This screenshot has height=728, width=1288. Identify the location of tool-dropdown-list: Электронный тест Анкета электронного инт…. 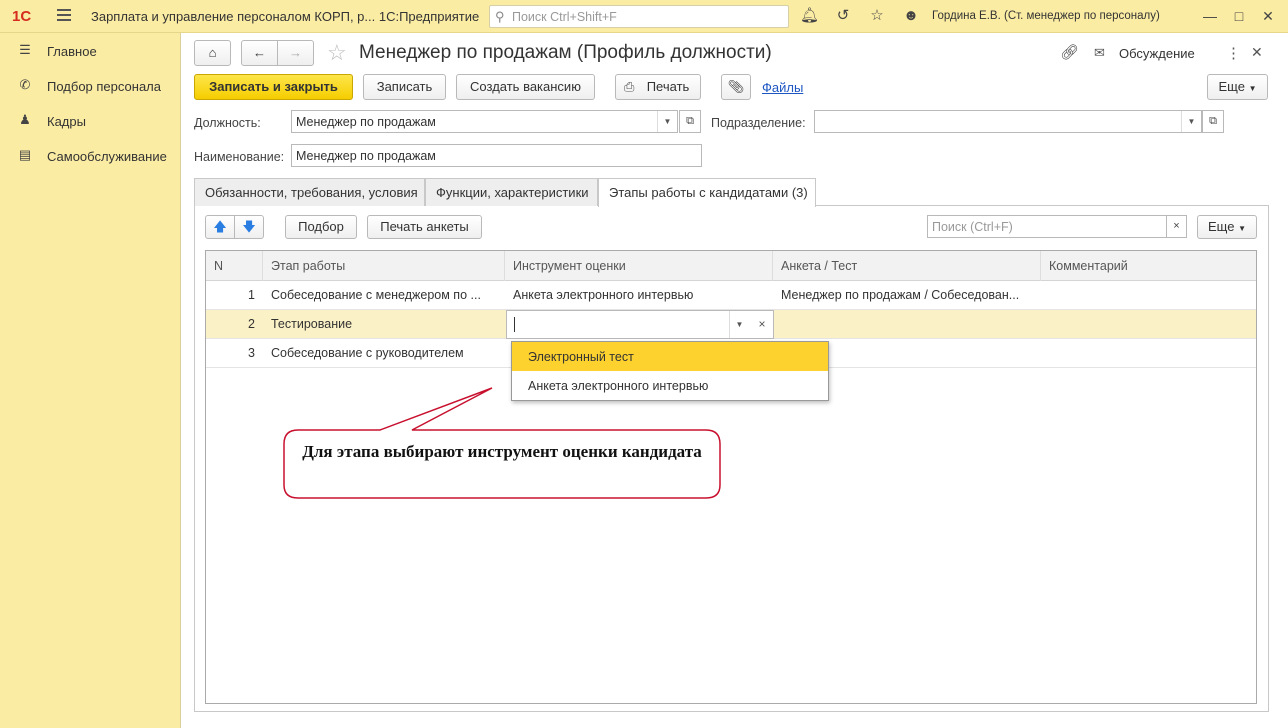
(670, 371).